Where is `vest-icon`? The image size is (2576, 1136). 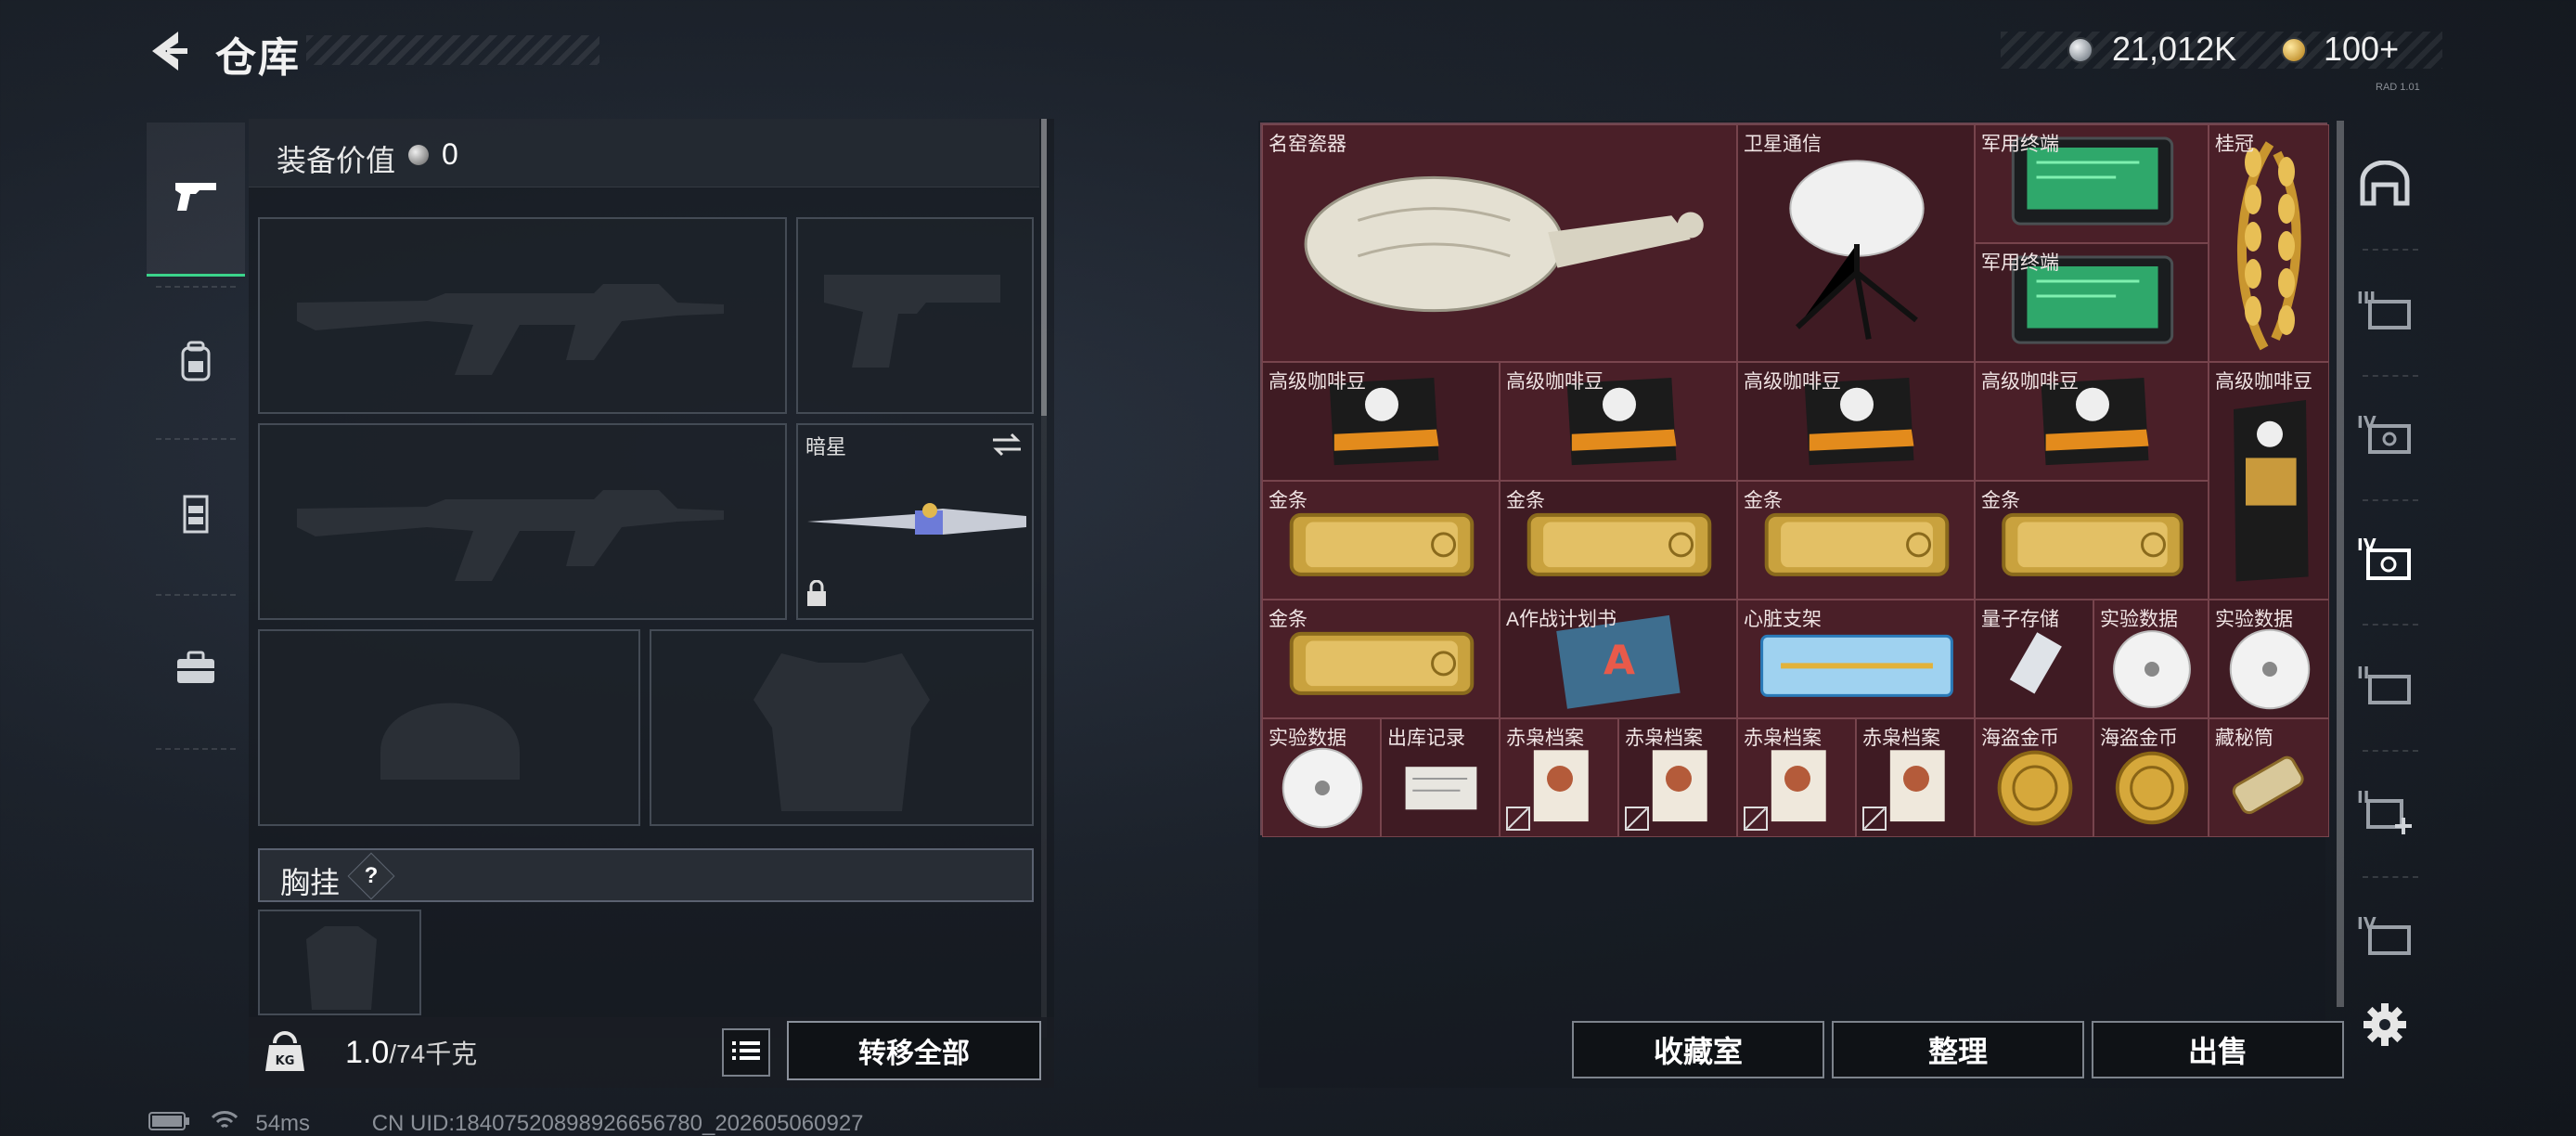 vest-icon is located at coordinates (195, 516).